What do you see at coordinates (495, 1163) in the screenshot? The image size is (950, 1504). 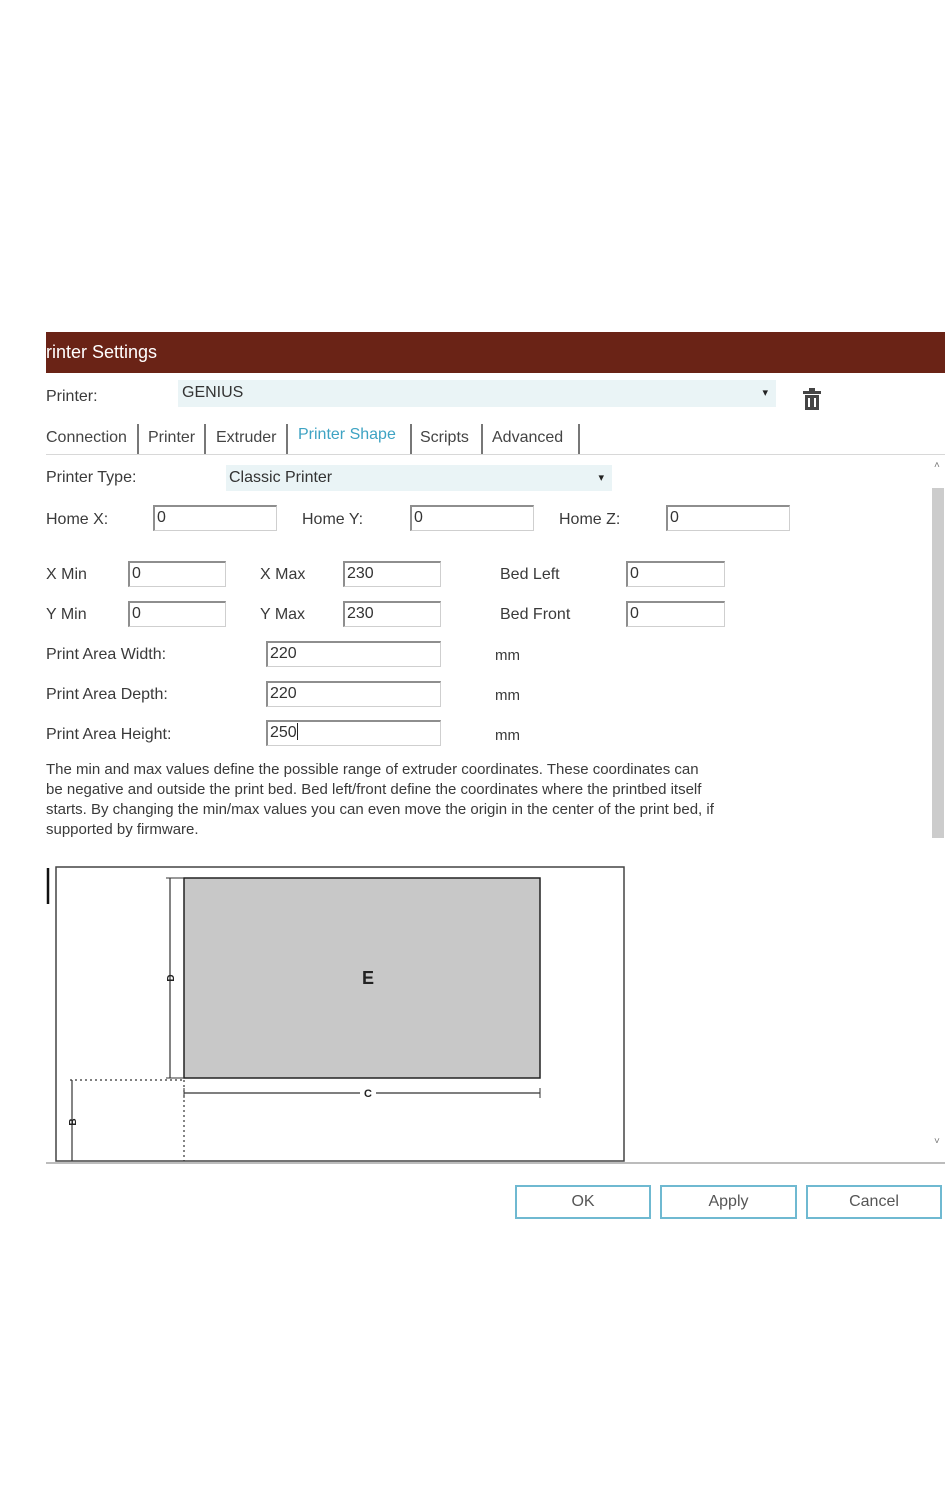 I see `content-bottom-border` at bounding box center [495, 1163].